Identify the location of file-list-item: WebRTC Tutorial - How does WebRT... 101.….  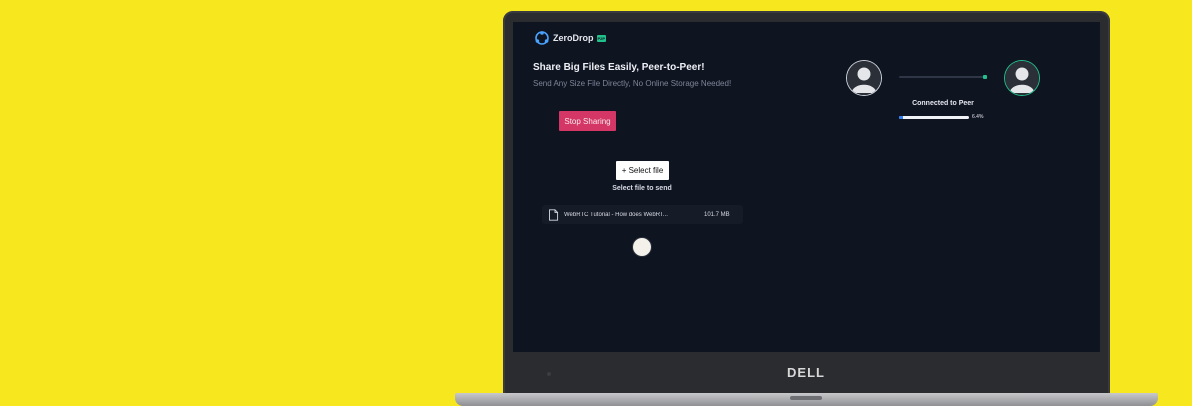
(642, 214).